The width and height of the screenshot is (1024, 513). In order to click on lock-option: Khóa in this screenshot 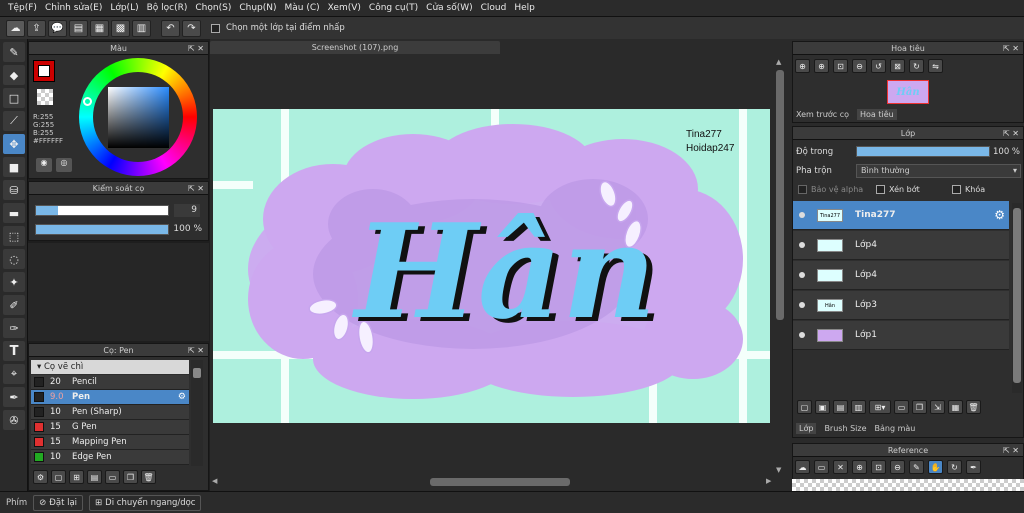, I will do `click(964, 189)`.